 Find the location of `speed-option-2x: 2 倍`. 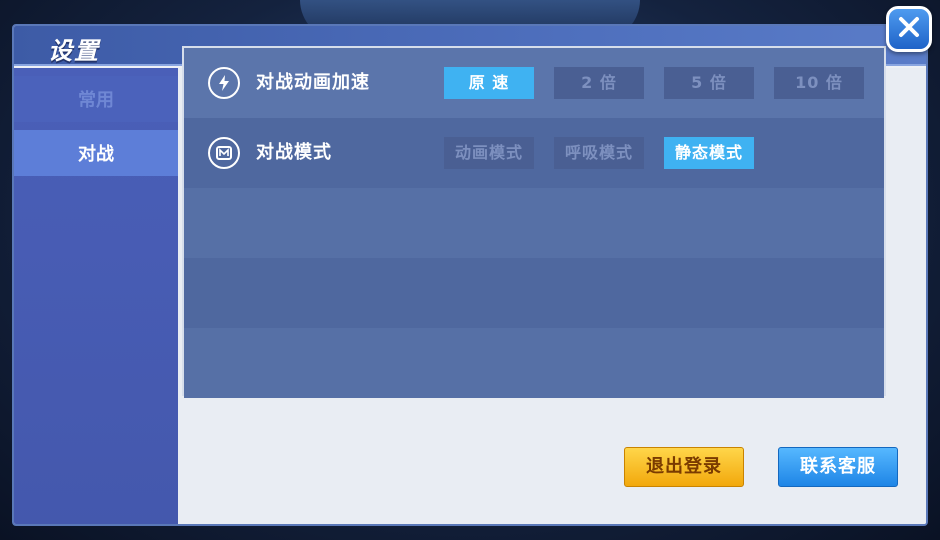

speed-option-2x: 2 倍 is located at coordinates (599, 83).